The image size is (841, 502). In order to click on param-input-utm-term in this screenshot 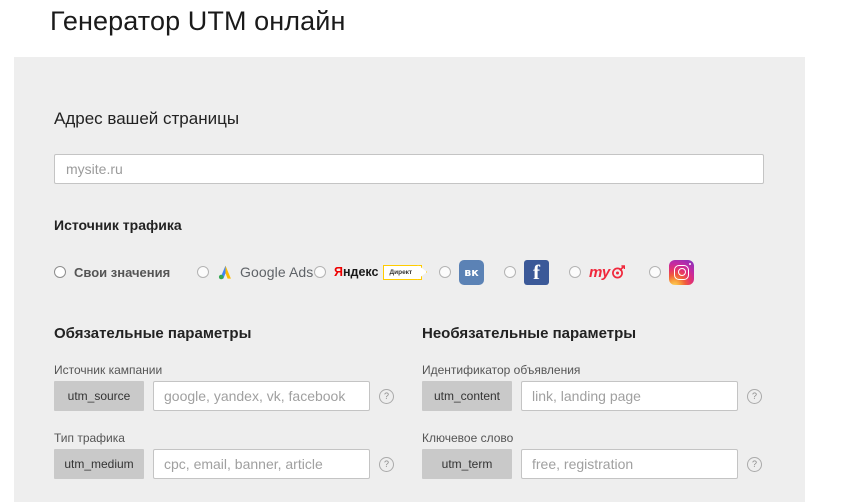, I will do `click(629, 464)`.